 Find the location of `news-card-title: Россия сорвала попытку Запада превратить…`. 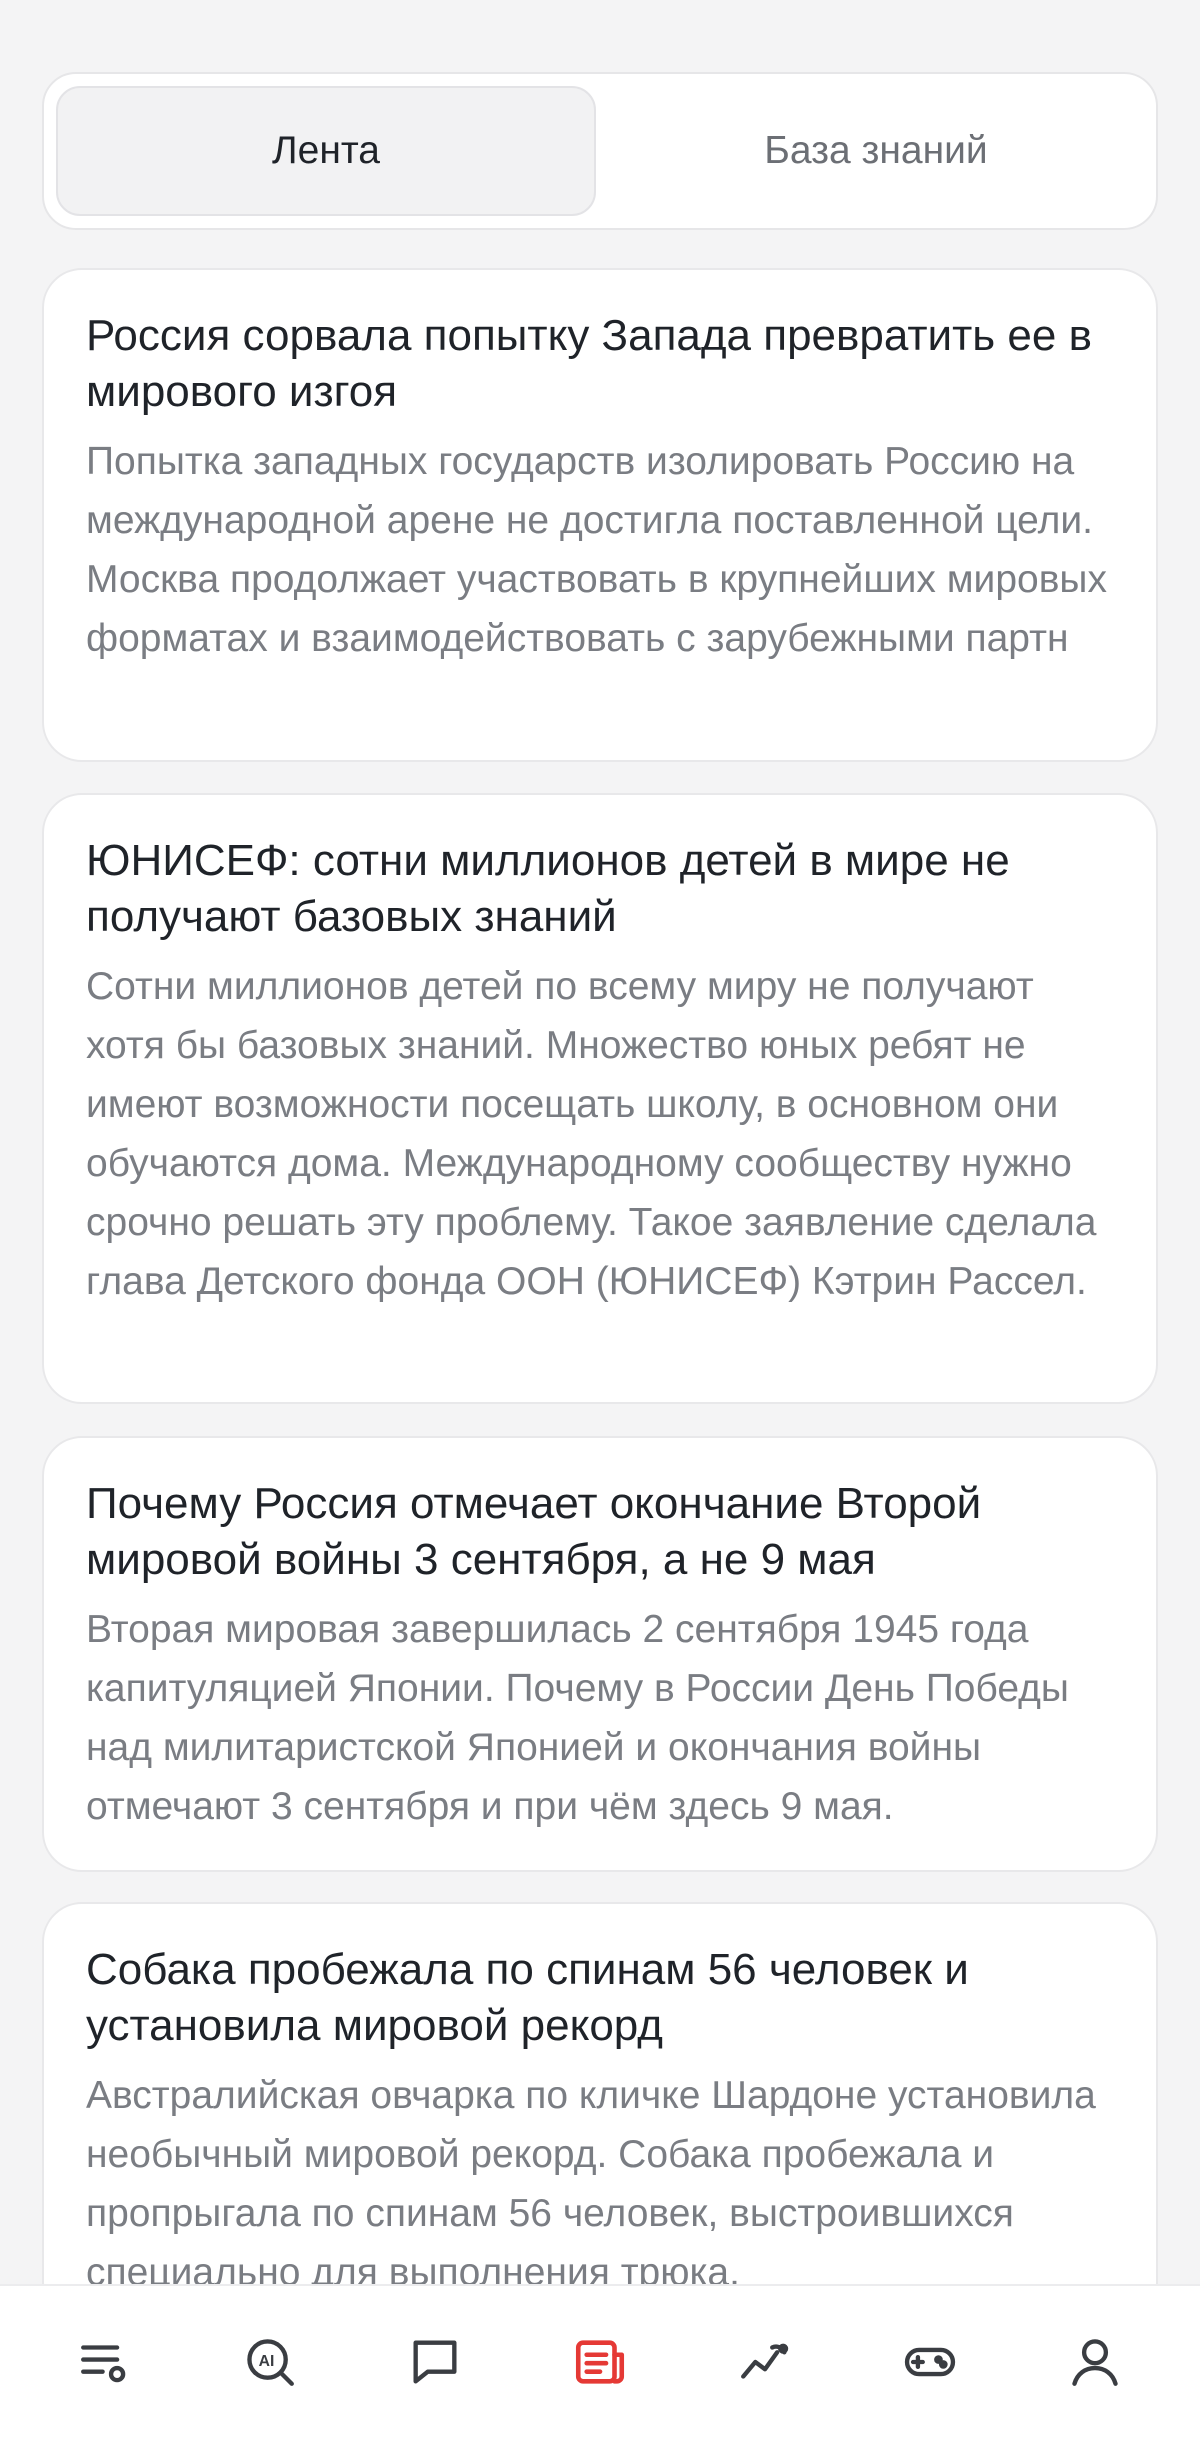

news-card-title: Россия сорвала попытку Запада превратить… is located at coordinates (589, 363).